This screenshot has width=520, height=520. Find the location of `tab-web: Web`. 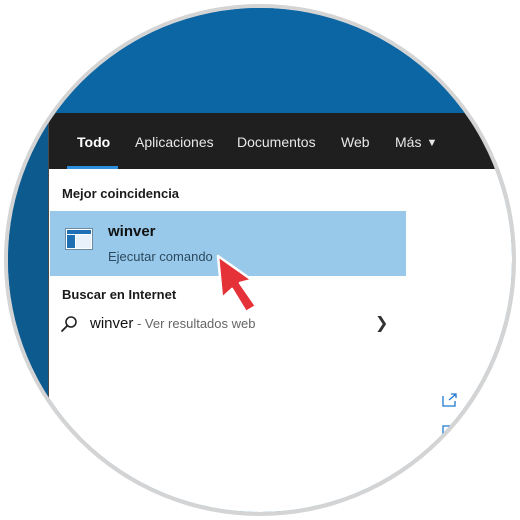

tab-web: Web is located at coordinates (355, 141).